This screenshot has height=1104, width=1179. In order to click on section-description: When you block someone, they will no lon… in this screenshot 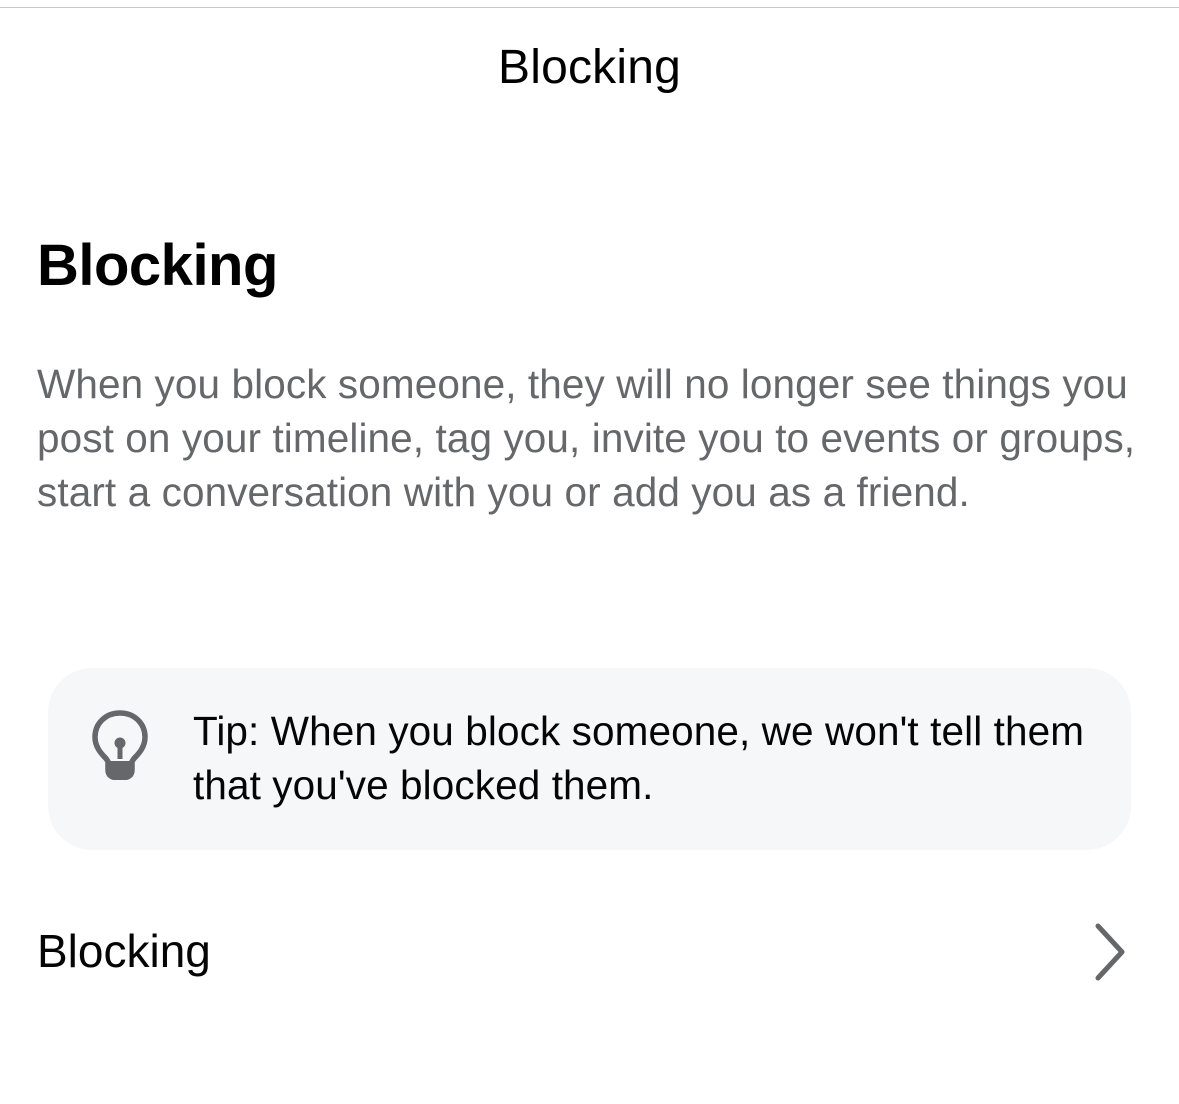, I will do `click(586, 438)`.